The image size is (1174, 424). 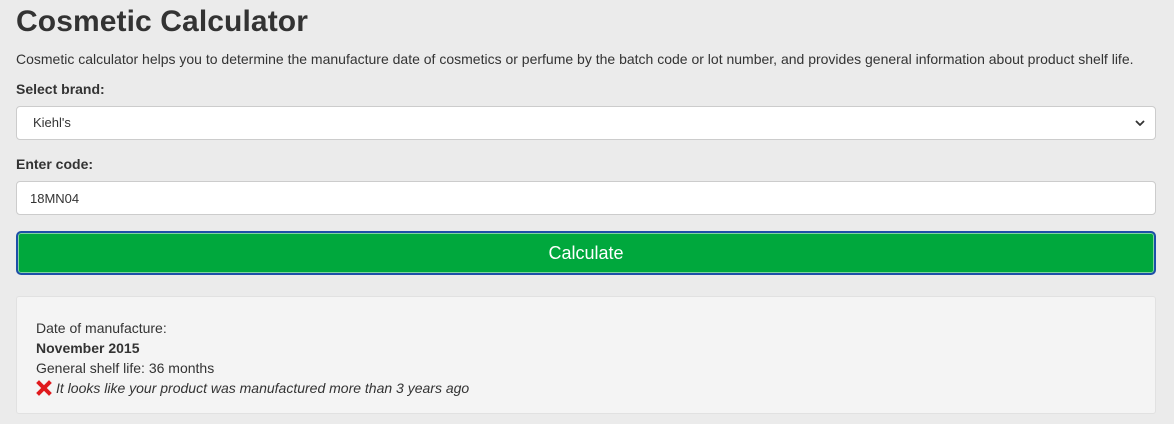 I want to click on calculate-button: Calculate, so click(x=586, y=253).